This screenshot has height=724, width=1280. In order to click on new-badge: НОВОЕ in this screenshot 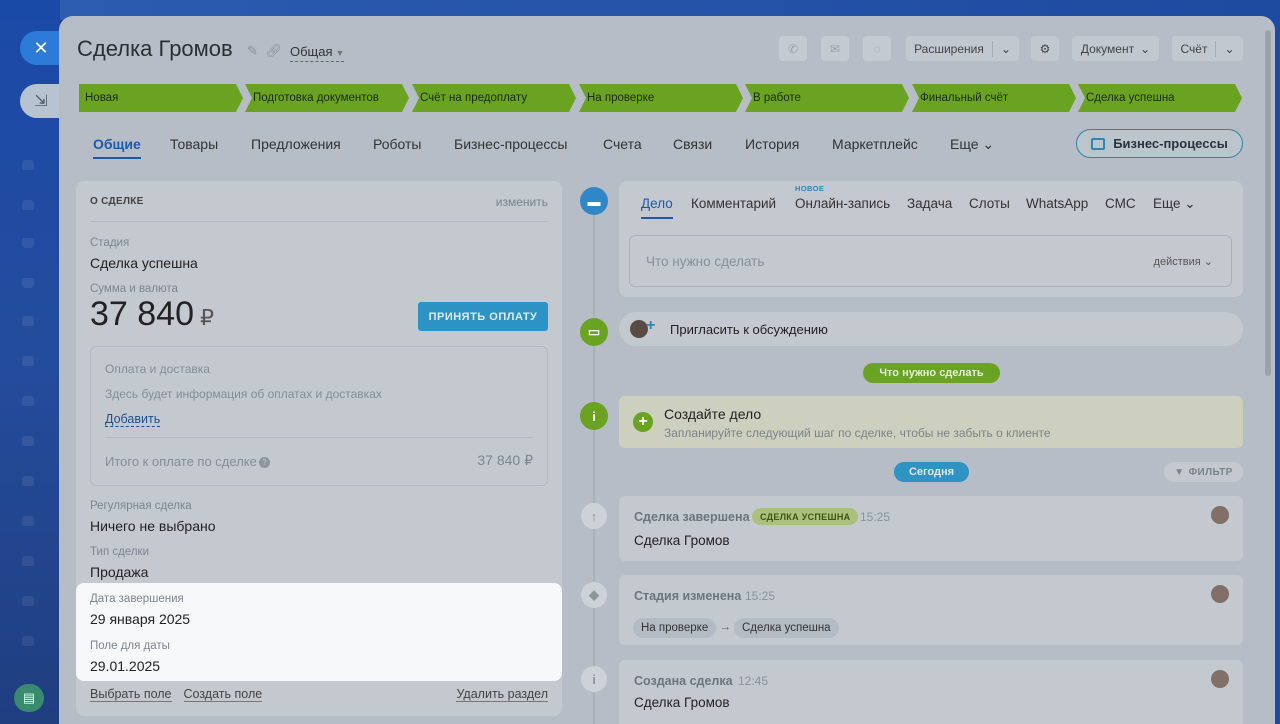, I will do `click(810, 188)`.